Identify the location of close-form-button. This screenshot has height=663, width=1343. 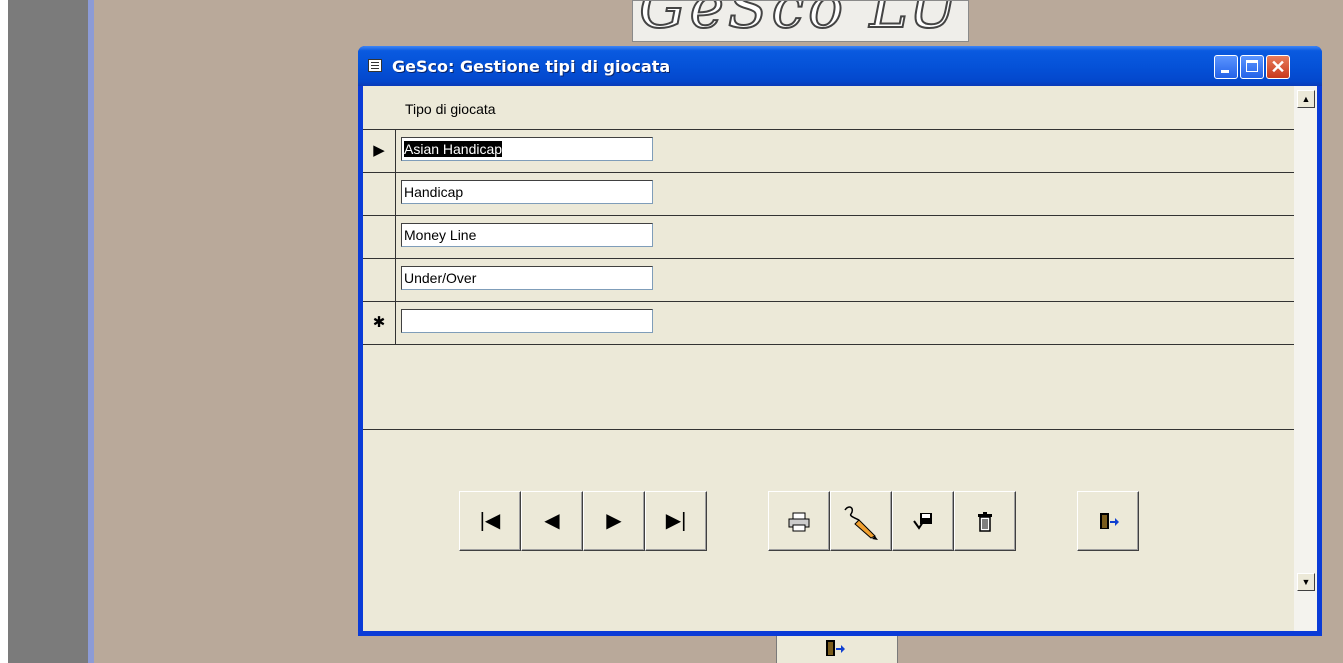
(1108, 521).